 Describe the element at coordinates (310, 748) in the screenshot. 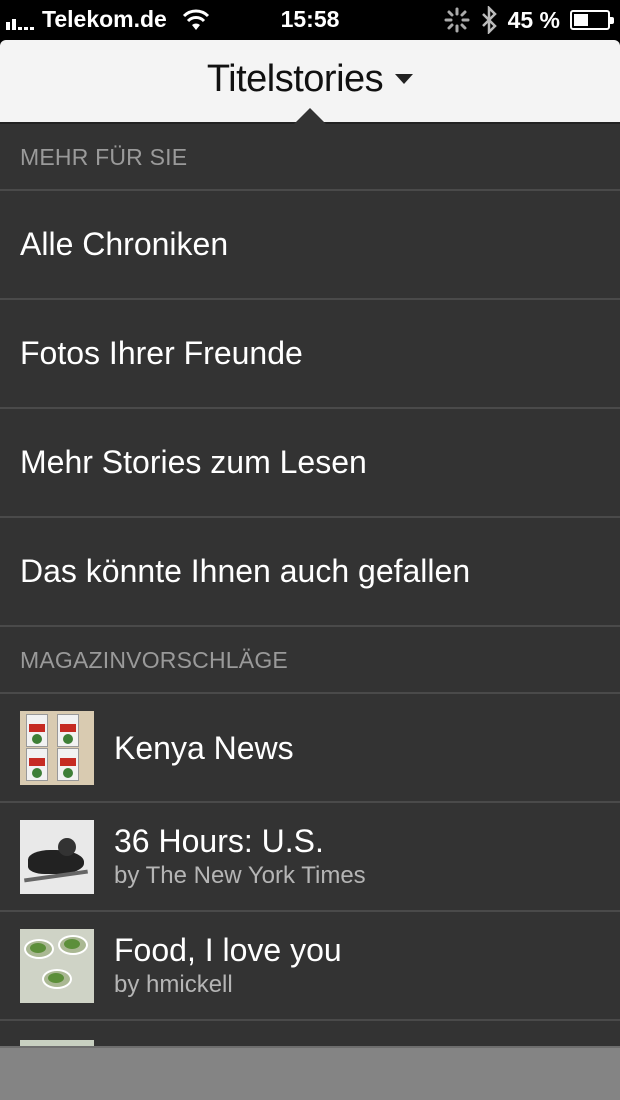

I see `magazine-item-kenya-news: Kenya News` at that location.